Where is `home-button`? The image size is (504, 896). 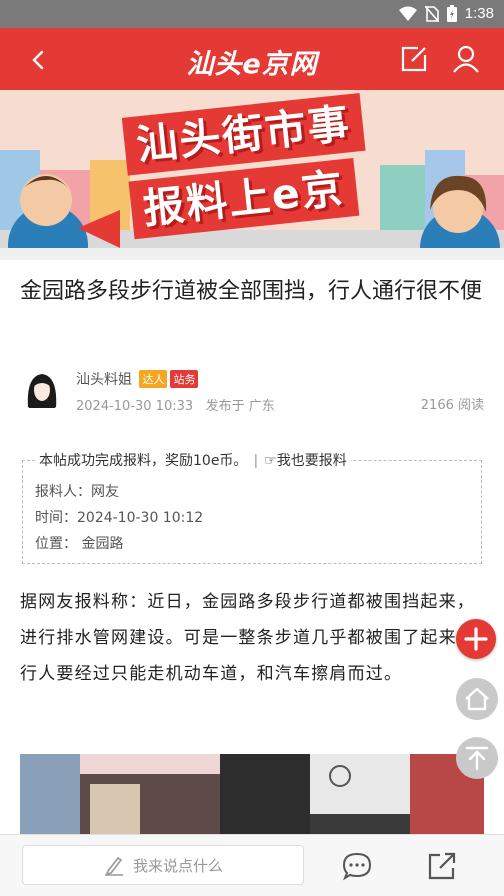
home-button is located at coordinates (477, 699).